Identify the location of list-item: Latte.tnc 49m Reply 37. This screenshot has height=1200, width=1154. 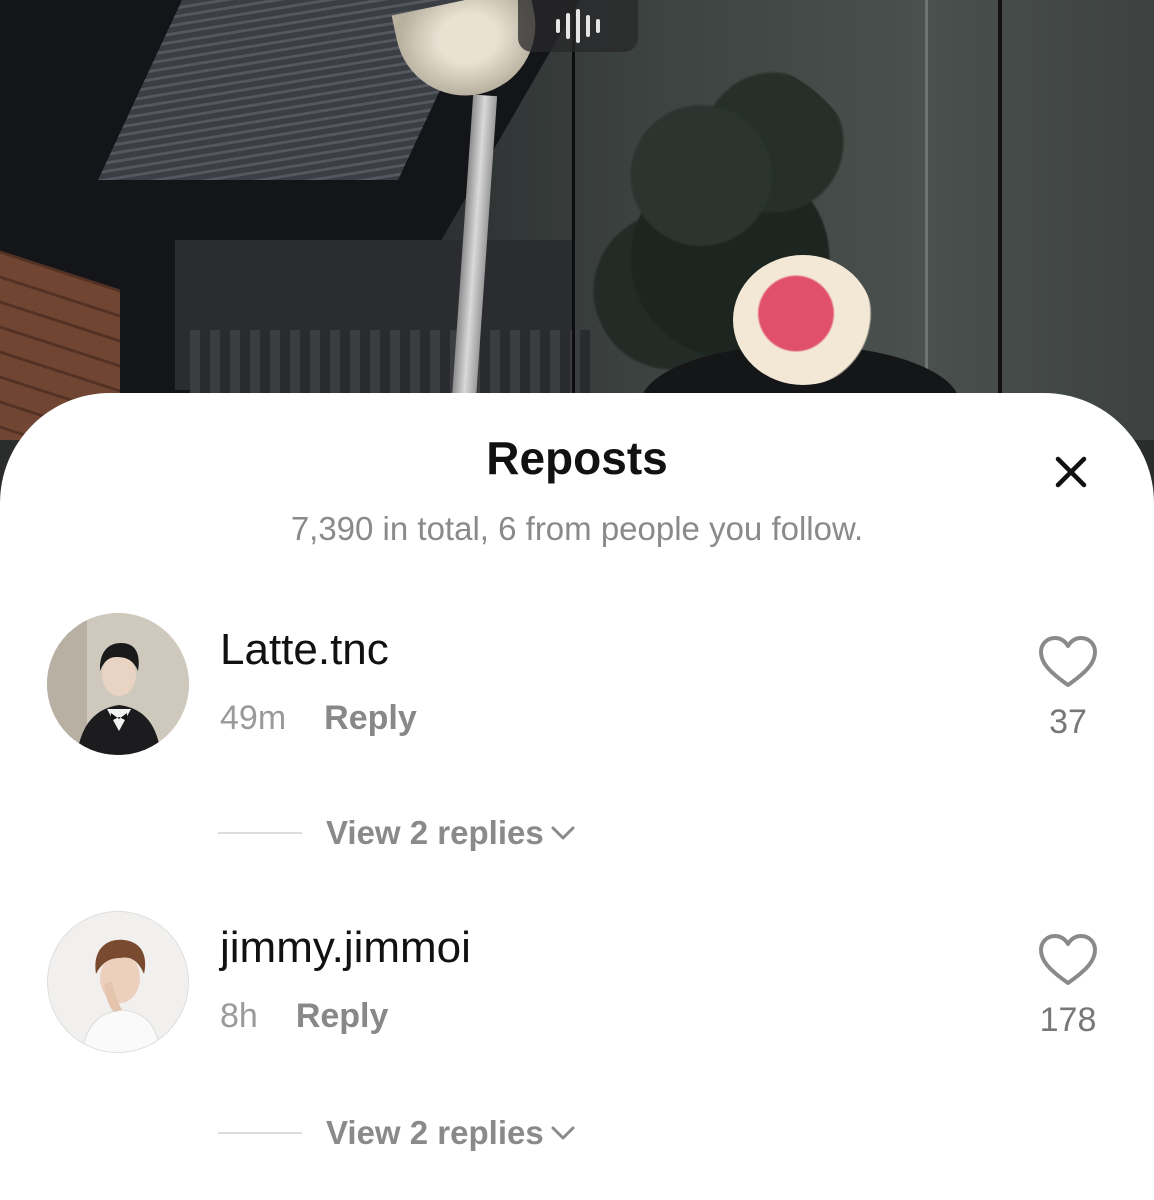
(577, 688).